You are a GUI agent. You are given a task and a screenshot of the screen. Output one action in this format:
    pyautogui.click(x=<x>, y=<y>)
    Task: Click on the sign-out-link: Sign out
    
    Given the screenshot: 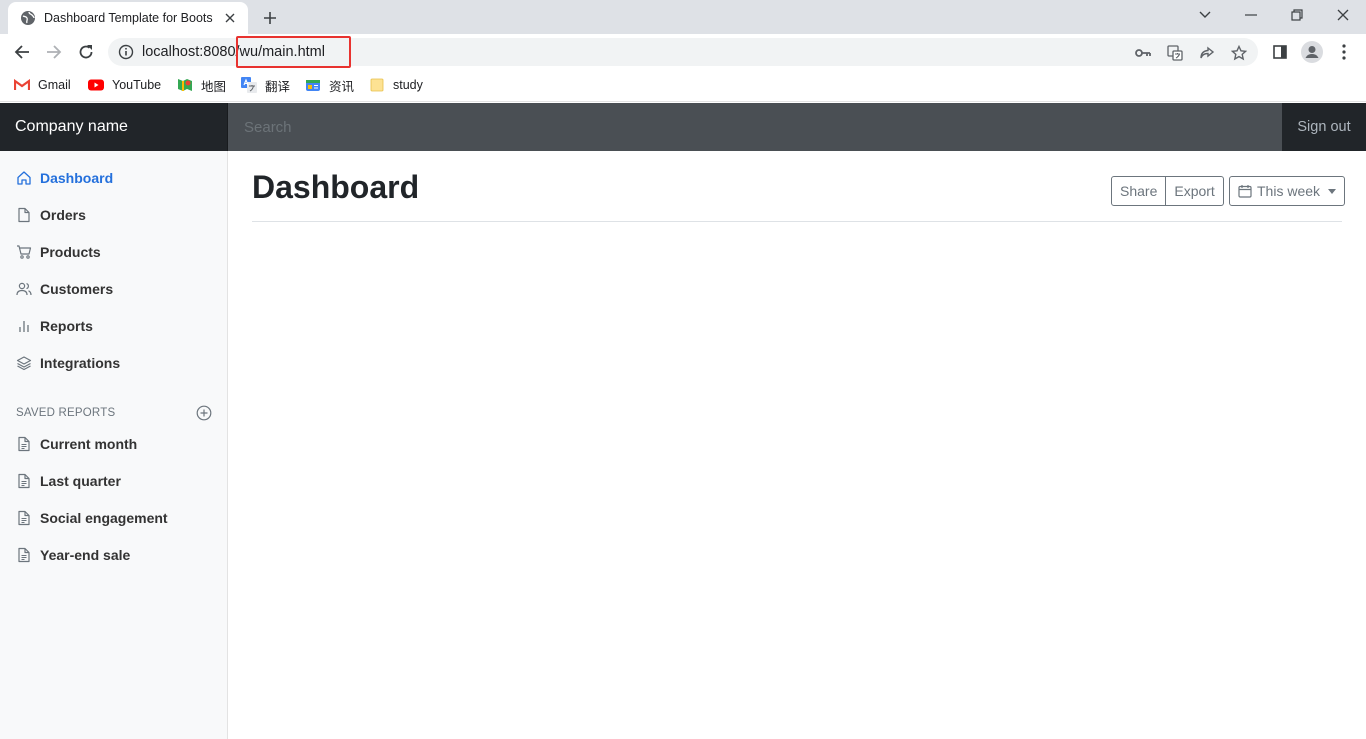 What is the action you would take?
    pyautogui.click(x=1324, y=127)
    